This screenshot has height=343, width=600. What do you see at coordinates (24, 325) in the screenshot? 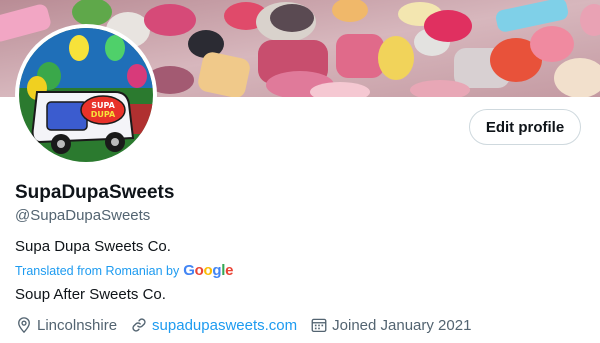
I see `location-pin-icon` at bounding box center [24, 325].